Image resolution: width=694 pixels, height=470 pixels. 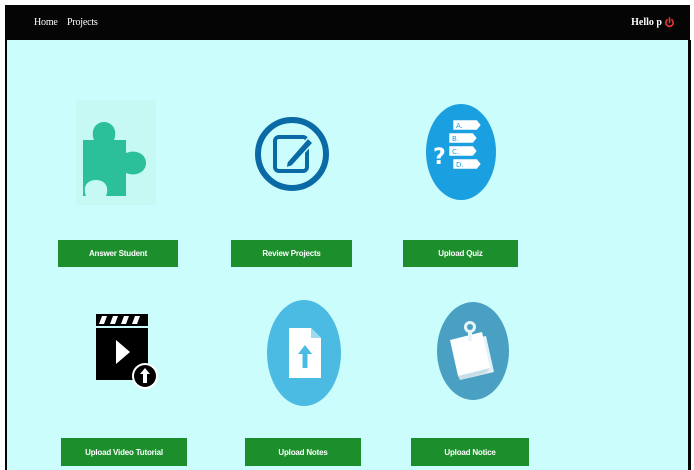 I want to click on review-projects-button: Review Projects, so click(x=291, y=253).